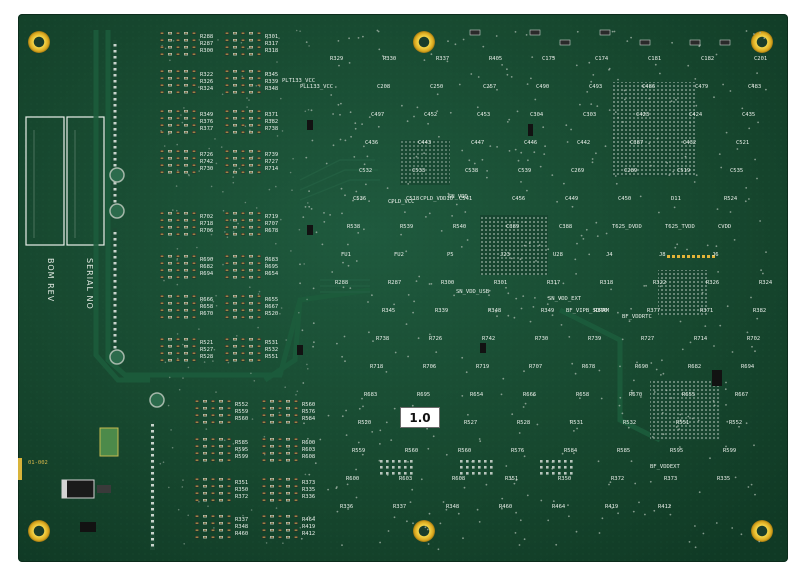 Image resolution: width=800 pixels, height=572 pixels. What do you see at coordinates (272, 274) in the screenshot?
I see `designator-label: R654` at bounding box center [272, 274].